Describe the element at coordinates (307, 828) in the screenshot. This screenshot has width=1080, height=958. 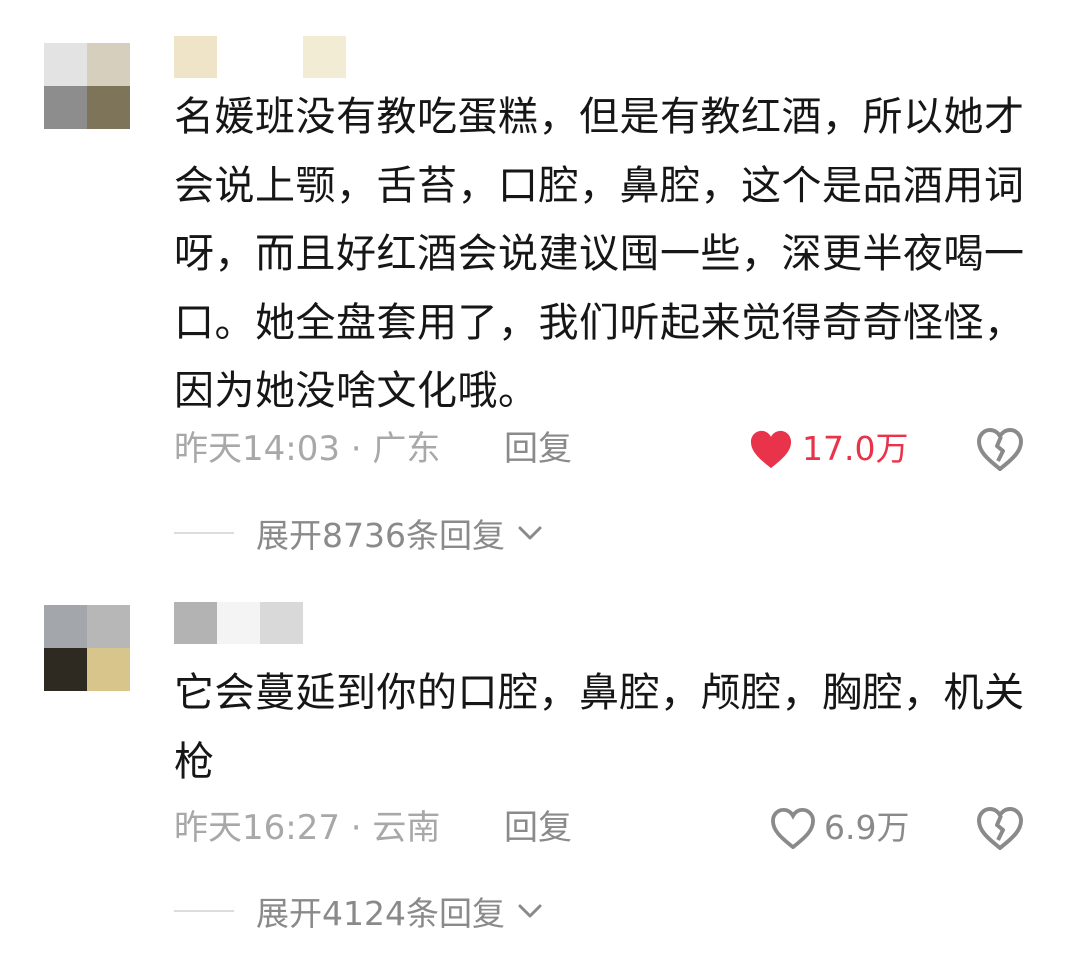
I see `comment-time-location: 昨天16:27 · 云南` at that location.